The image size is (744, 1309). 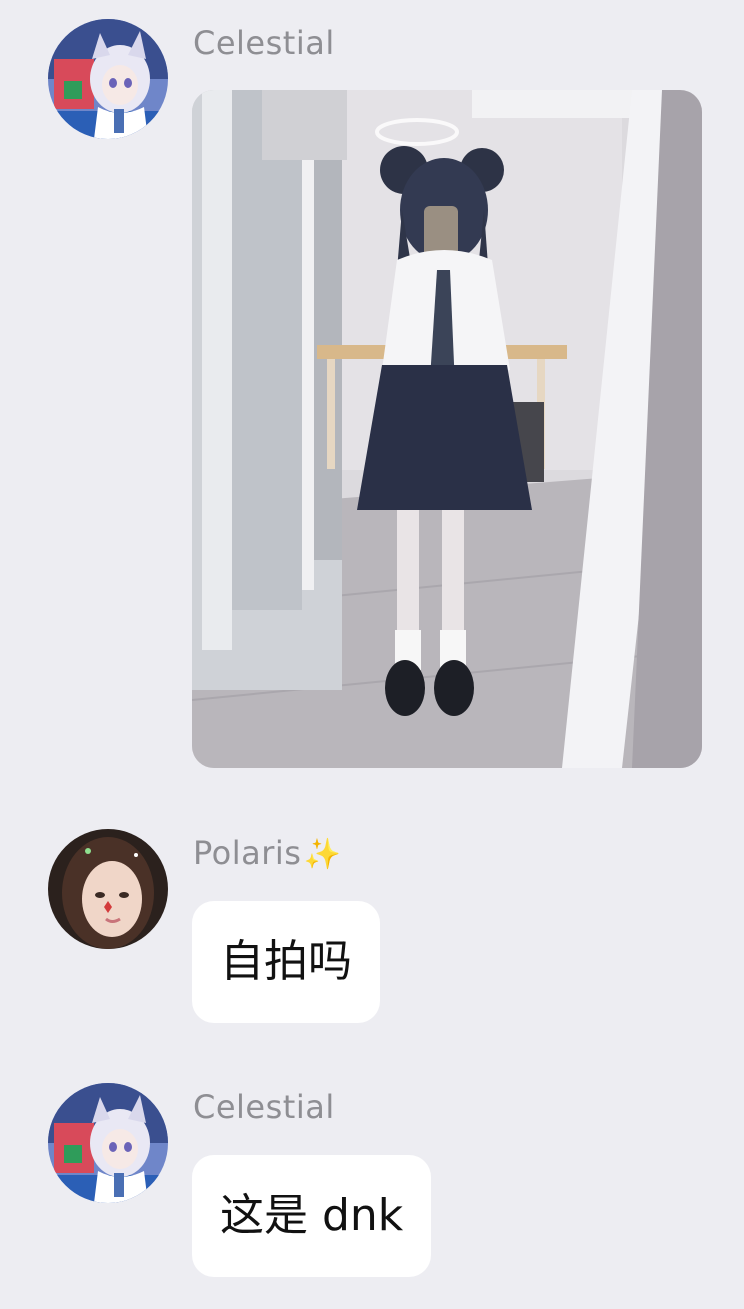 I want to click on message-text: 这是 dnk, so click(x=312, y=1215).